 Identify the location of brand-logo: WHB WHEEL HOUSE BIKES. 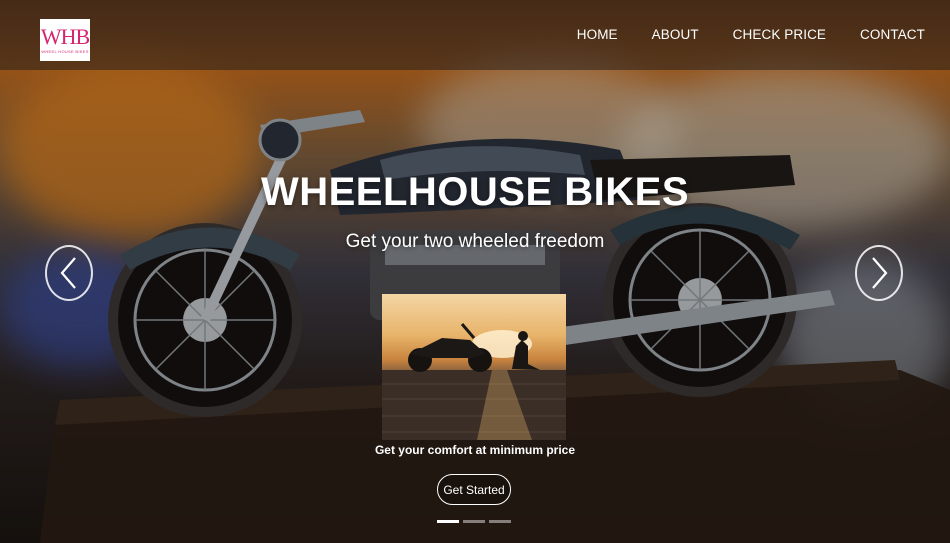
(65, 40).